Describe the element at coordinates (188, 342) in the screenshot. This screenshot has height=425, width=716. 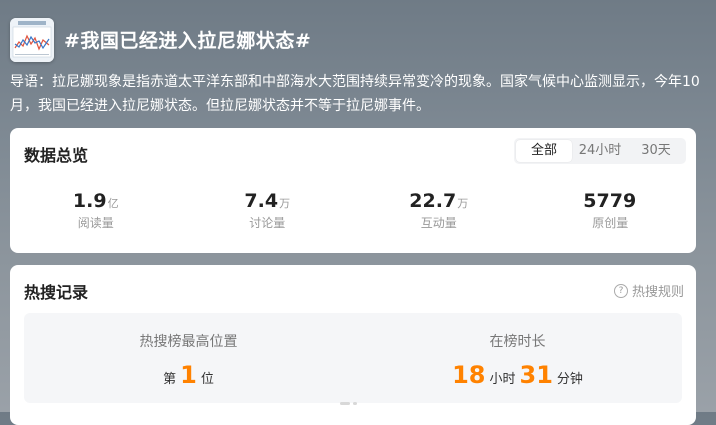
I see `peak-label: 热搜榜最高位置` at that location.